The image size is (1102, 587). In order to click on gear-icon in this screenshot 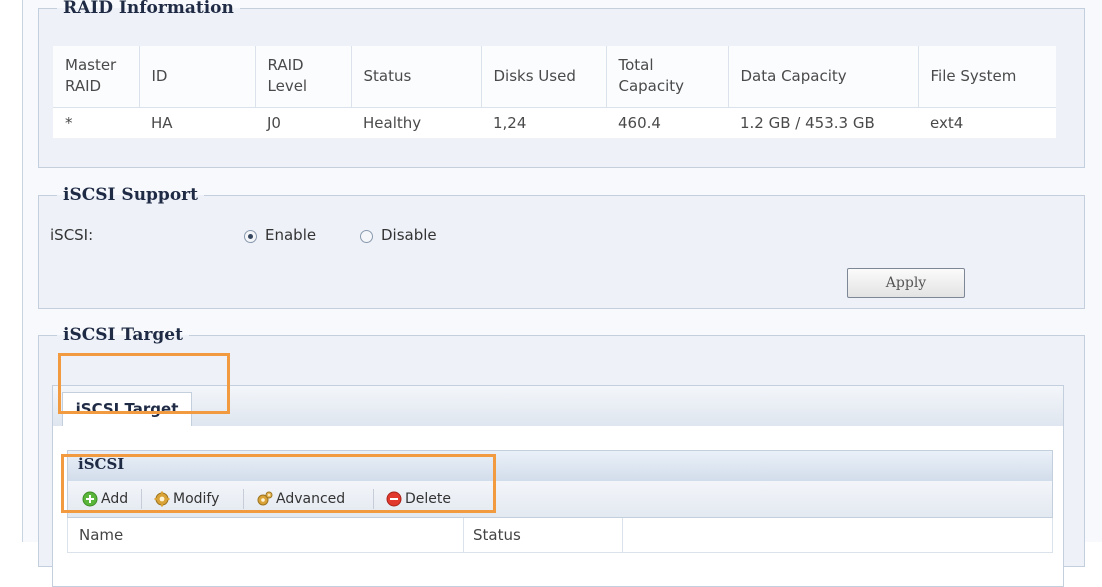, I will do `click(162, 499)`.